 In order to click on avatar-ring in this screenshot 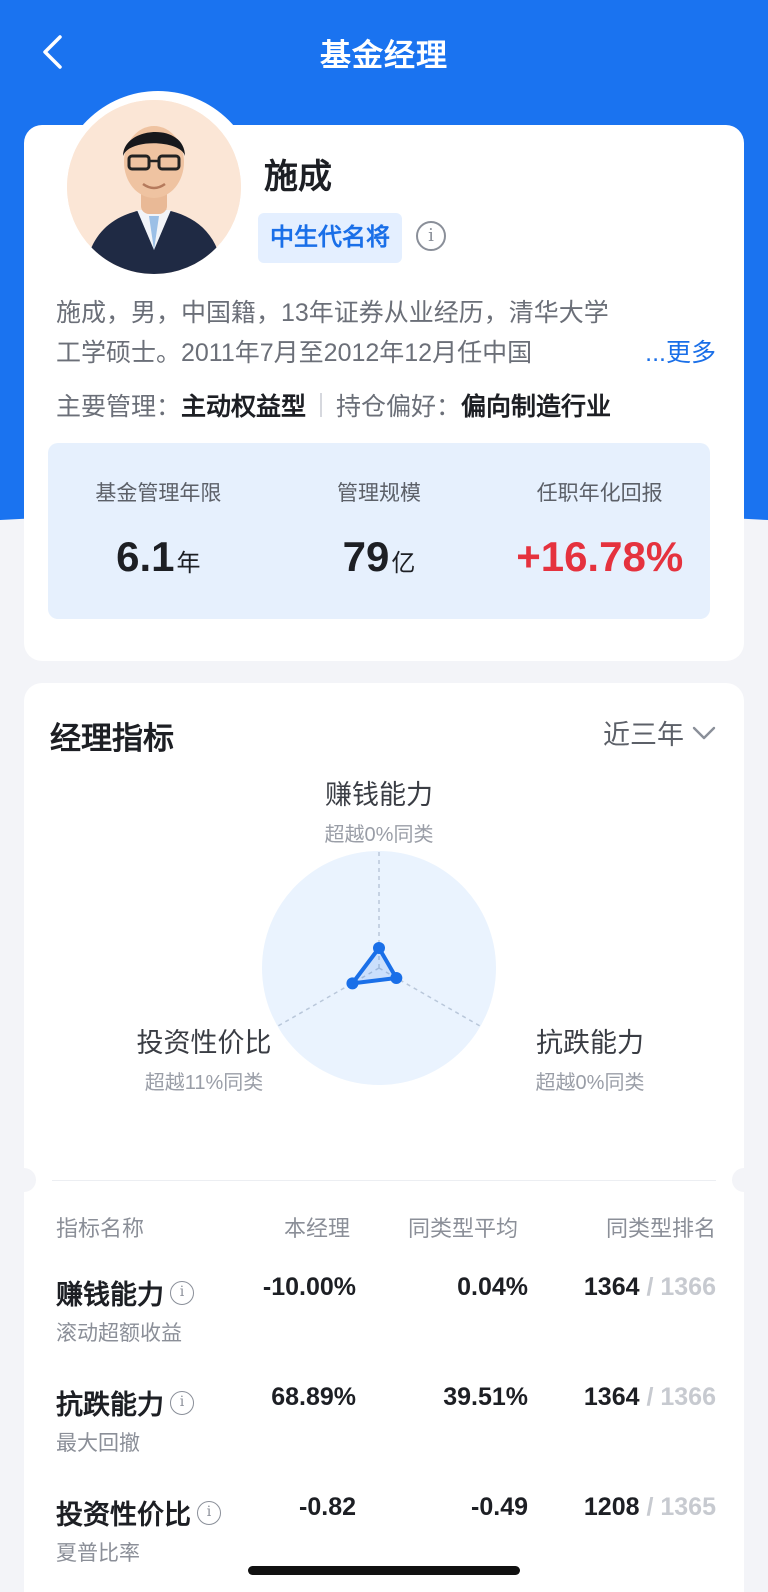, I will do `click(158, 191)`.